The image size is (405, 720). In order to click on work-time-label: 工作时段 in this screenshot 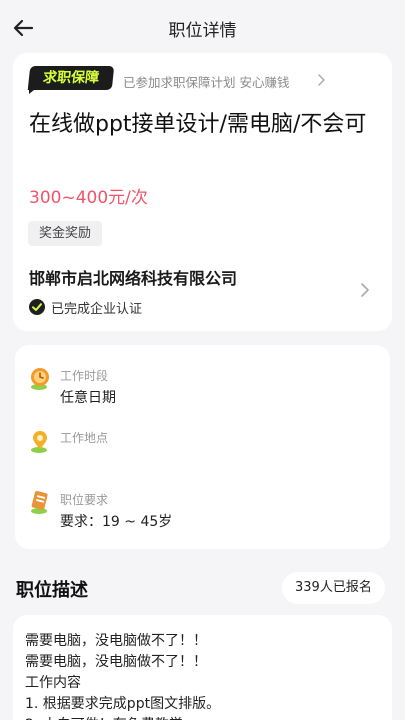, I will do `click(84, 376)`.